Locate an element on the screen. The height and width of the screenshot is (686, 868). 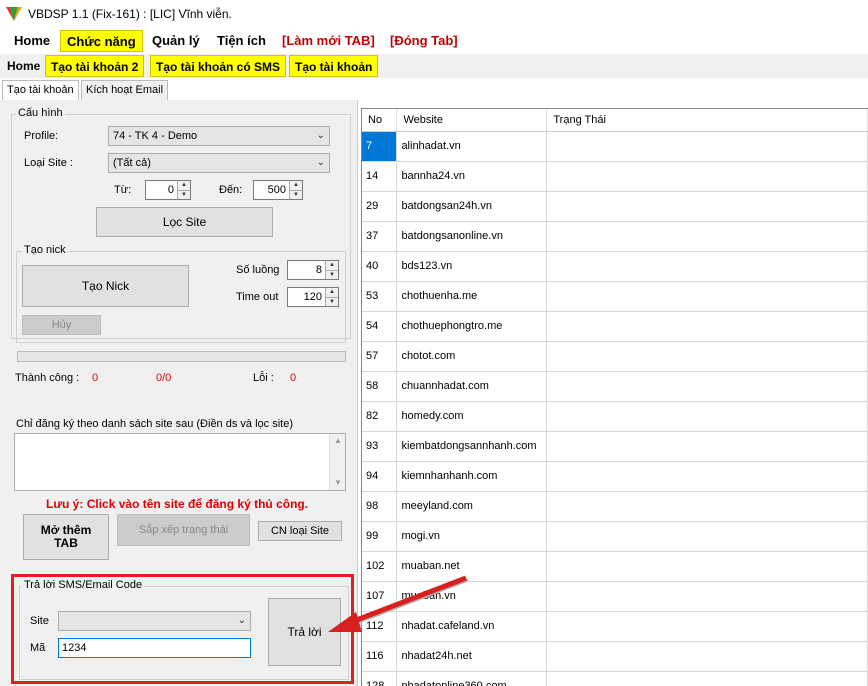
site-type-select: (Tất cả) ⌄ is located at coordinates (219, 163).